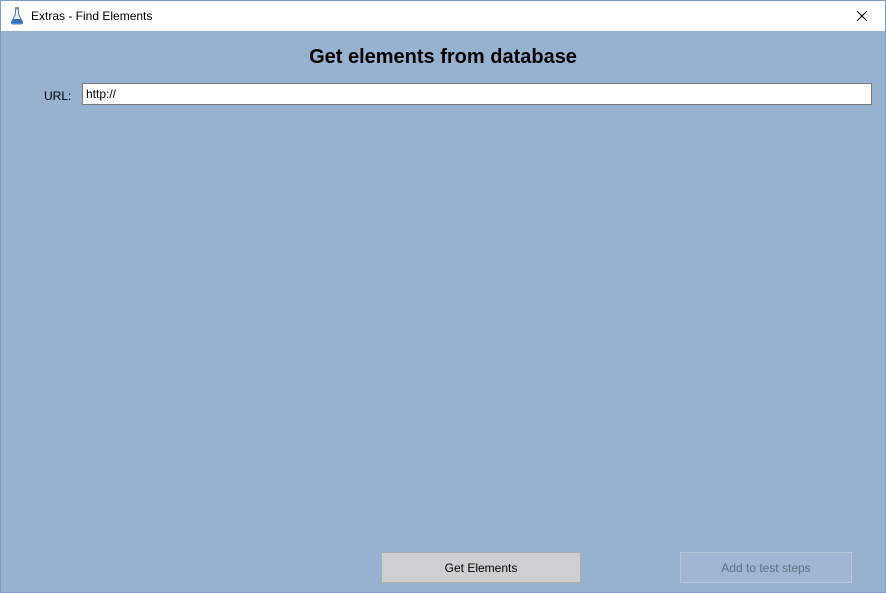 This screenshot has height=593, width=886. Describe the element at coordinates (92, 16) in the screenshot. I see `window-title: Extras - Find Elements` at that location.